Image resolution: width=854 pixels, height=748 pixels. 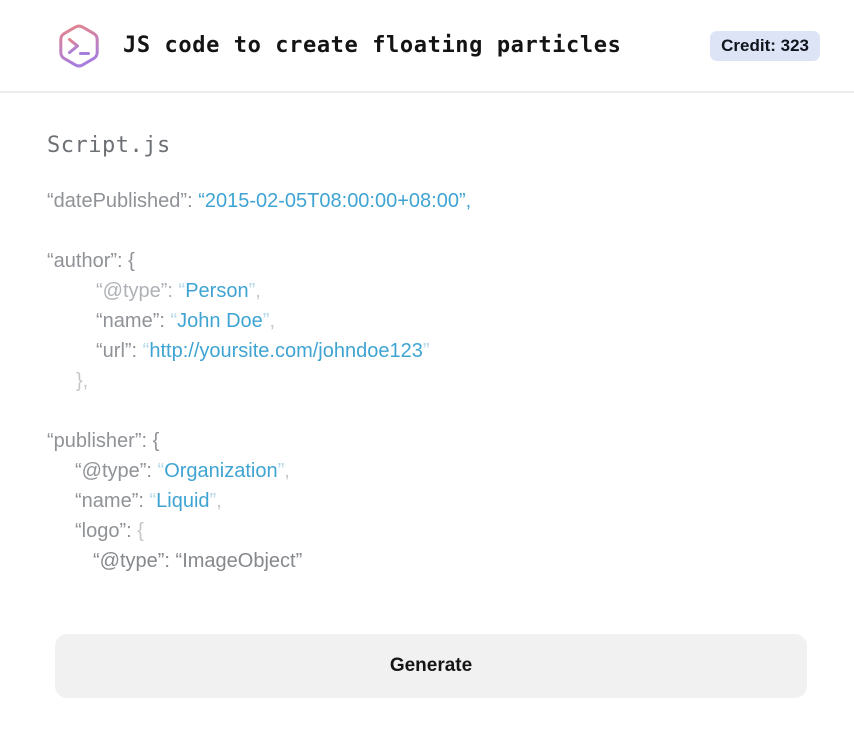 I want to click on code-segment: ”, so click(x=426, y=351).